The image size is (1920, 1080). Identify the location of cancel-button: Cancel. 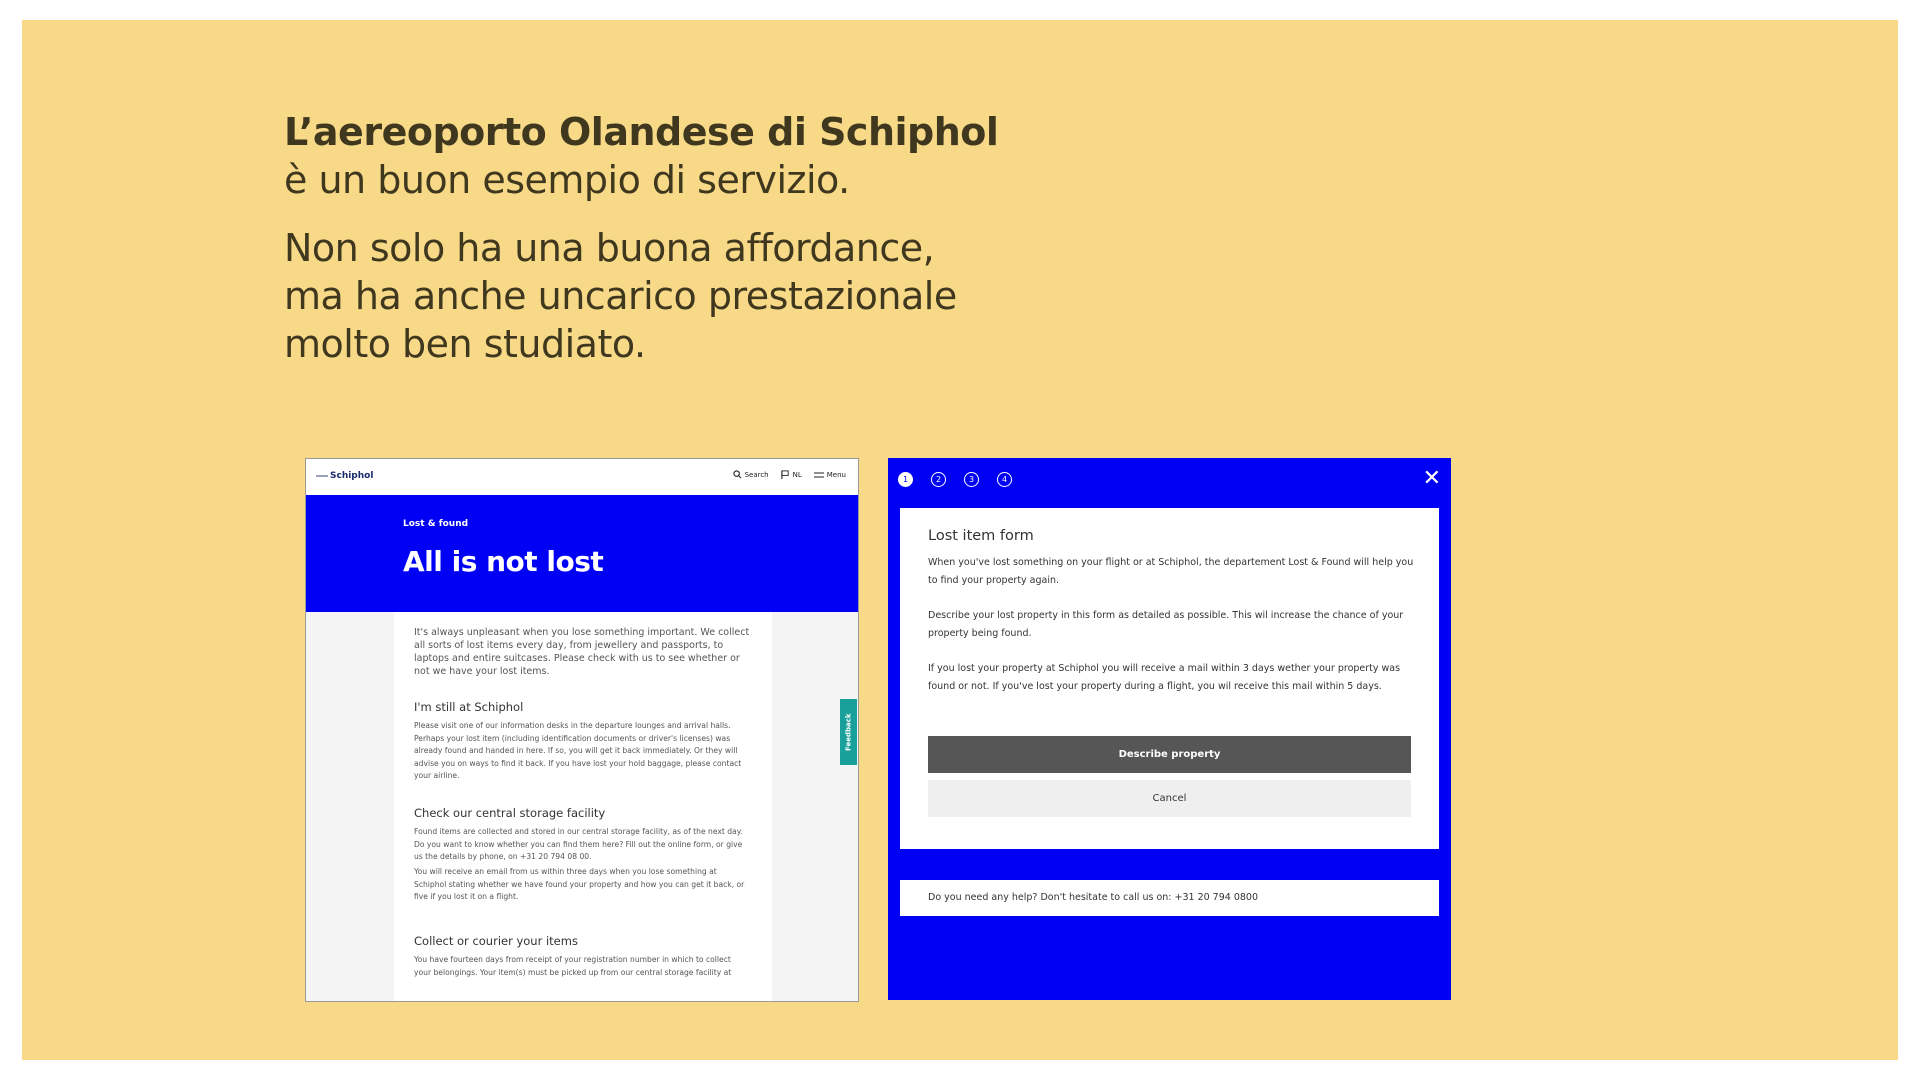
(1169, 798).